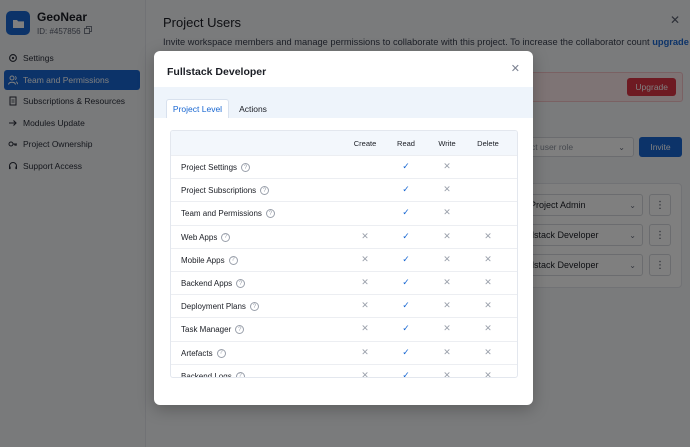 The height and width of the screenshot is (447, 690). What do you see at coordinates (197, 108) in the screenshot?
I see `tab-project-level: Project Level` at bounding box center [197, 108].